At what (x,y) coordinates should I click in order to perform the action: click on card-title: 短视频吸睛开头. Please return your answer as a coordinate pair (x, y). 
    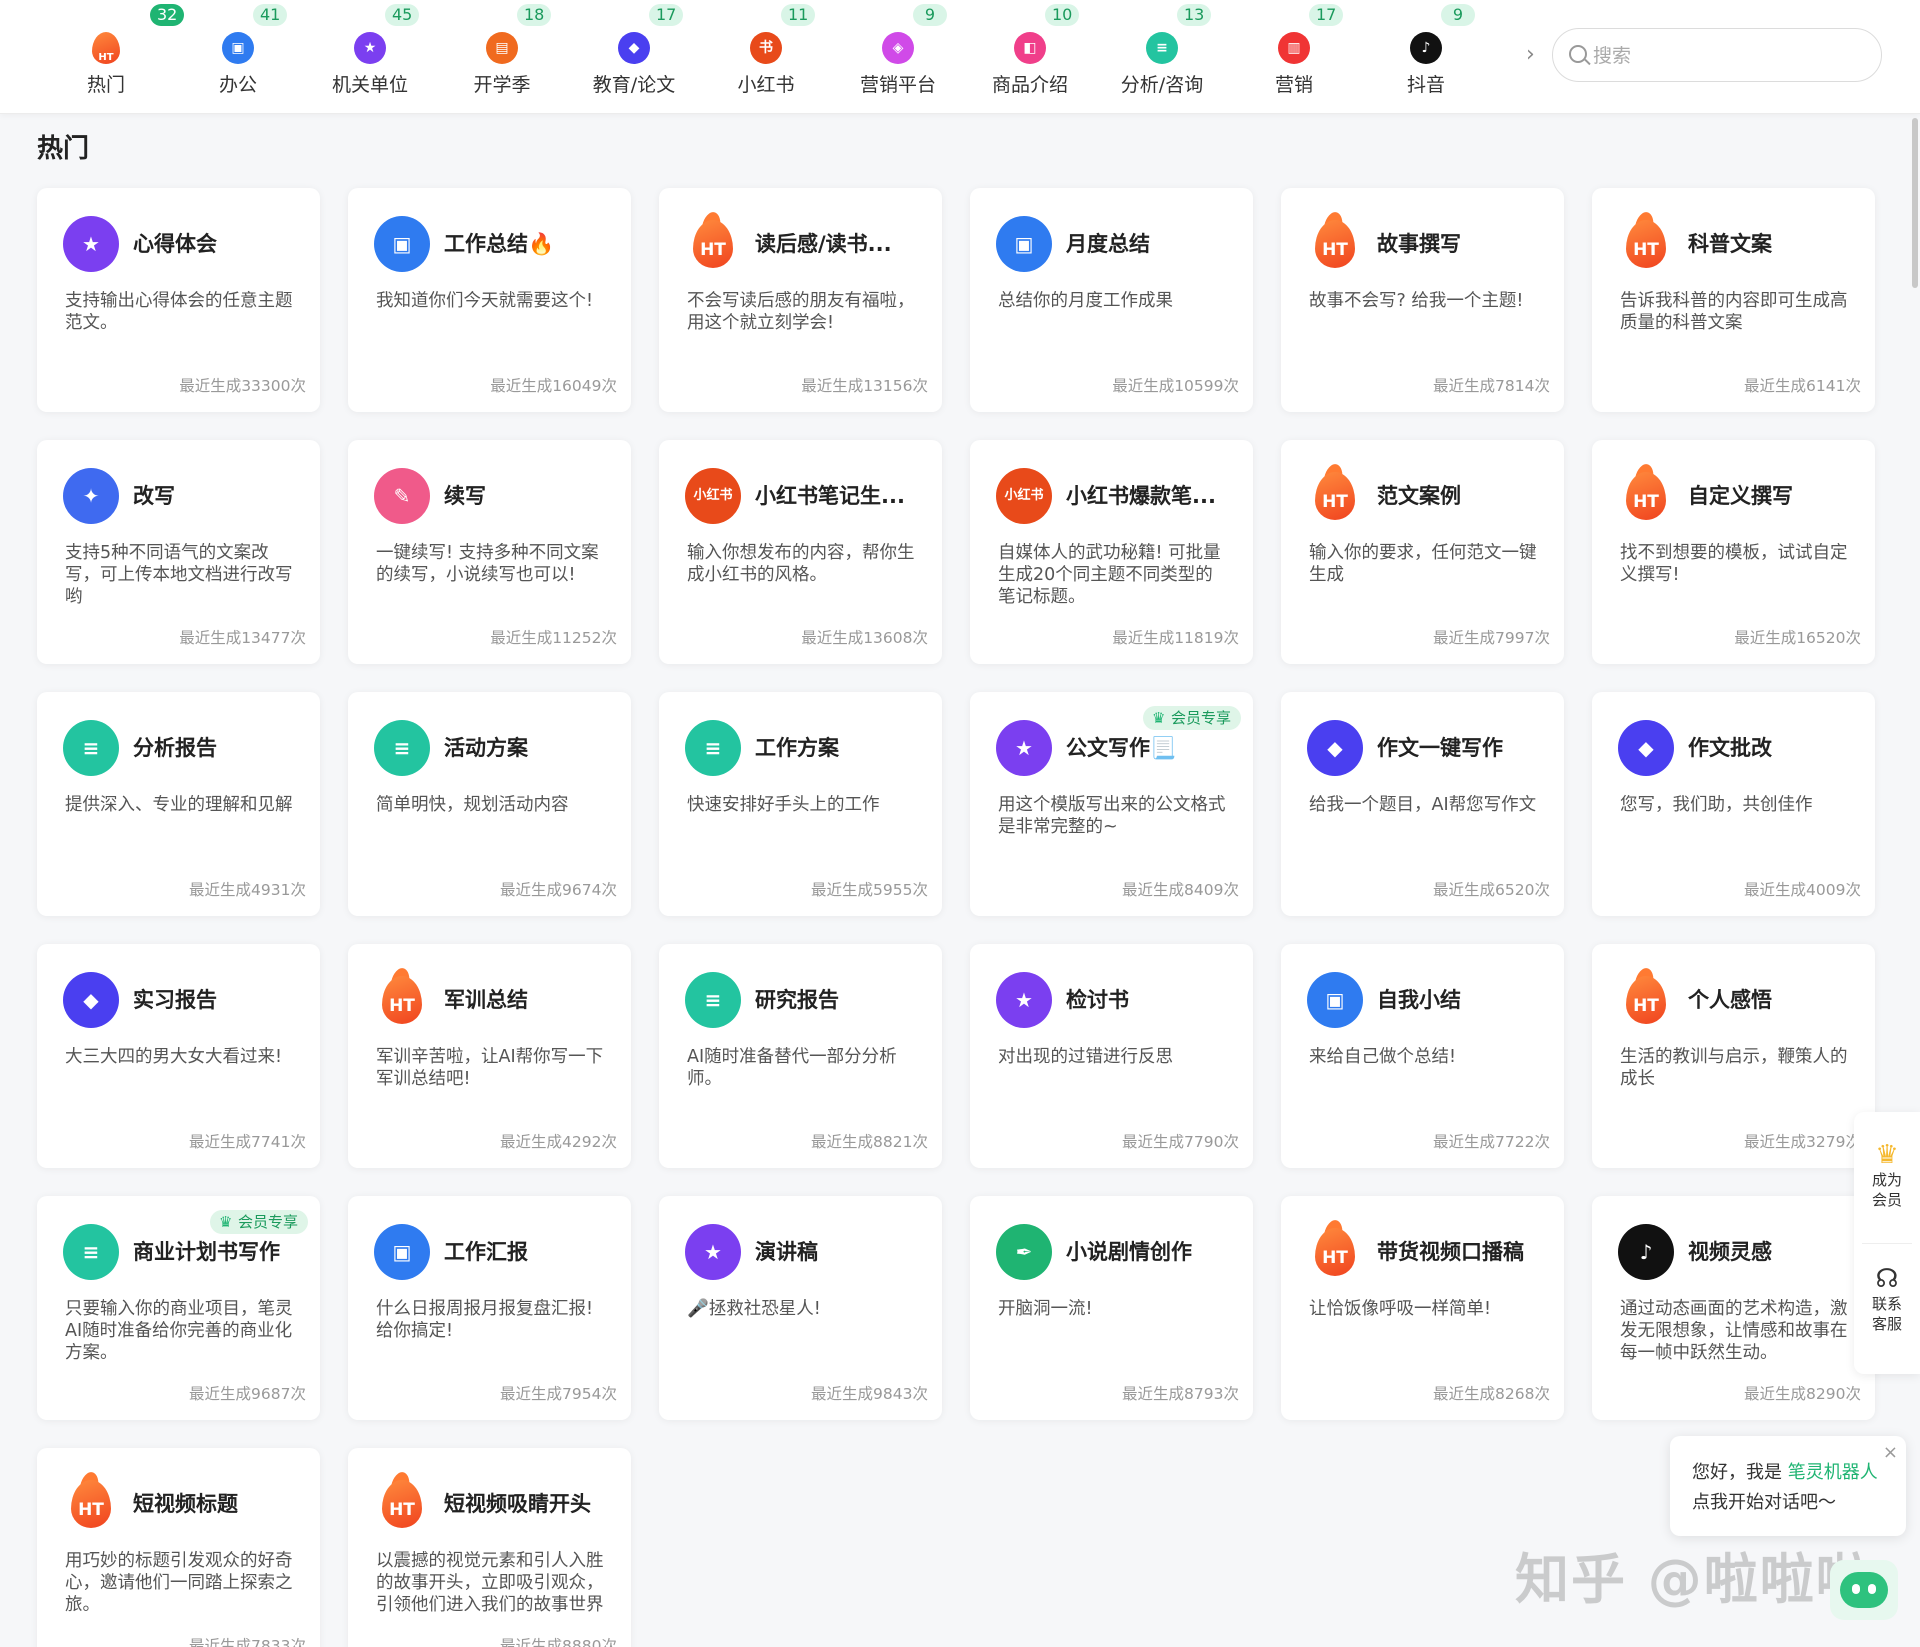
    Looking at the image, I should click on (517, 1504).